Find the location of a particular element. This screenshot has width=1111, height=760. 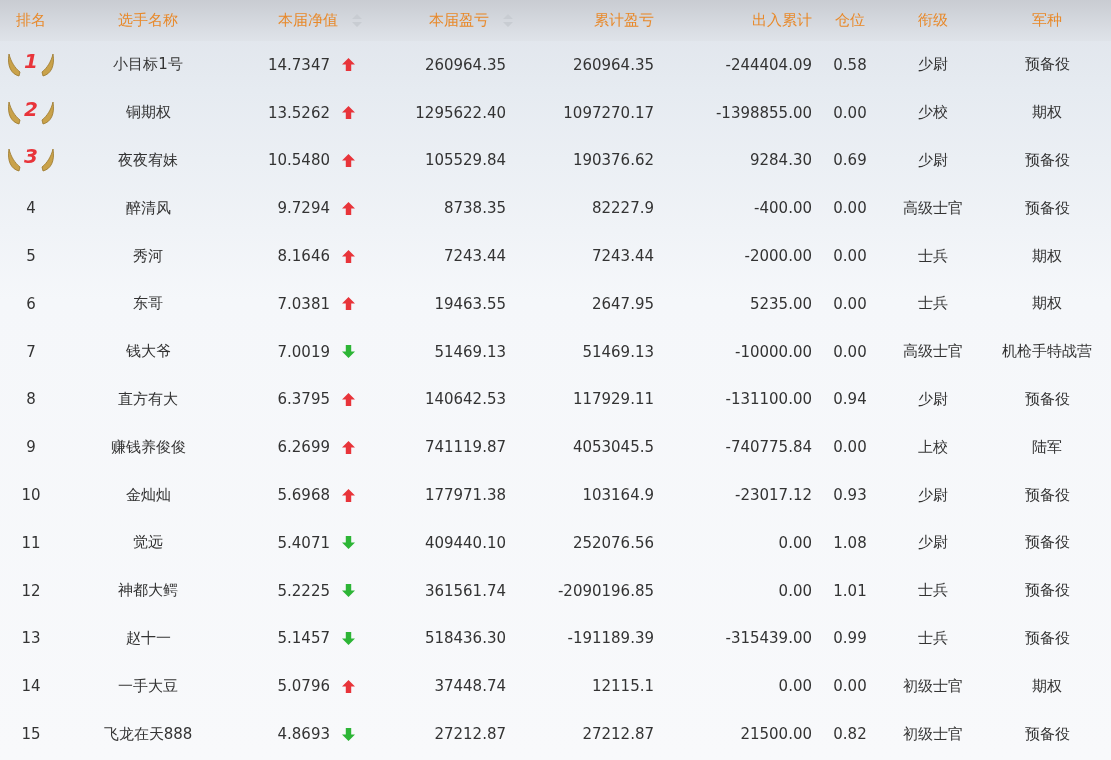

net-deposit: -131100.00 is located at coordinates (768, 399).